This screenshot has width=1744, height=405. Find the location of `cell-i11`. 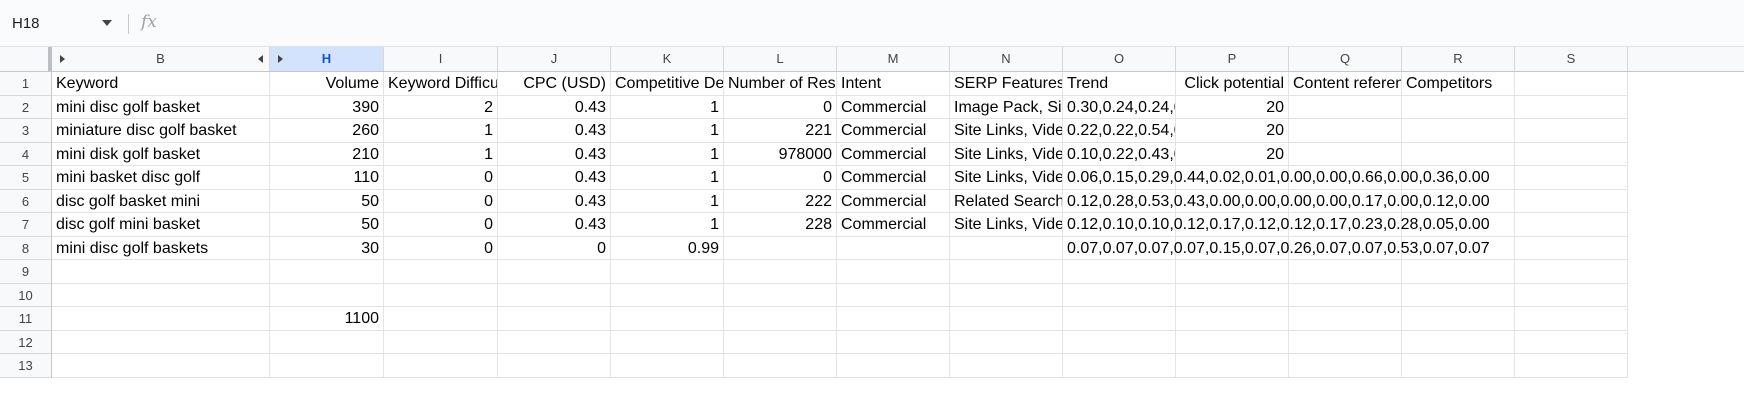

cell-i11 is located at coordinates (441, 319).